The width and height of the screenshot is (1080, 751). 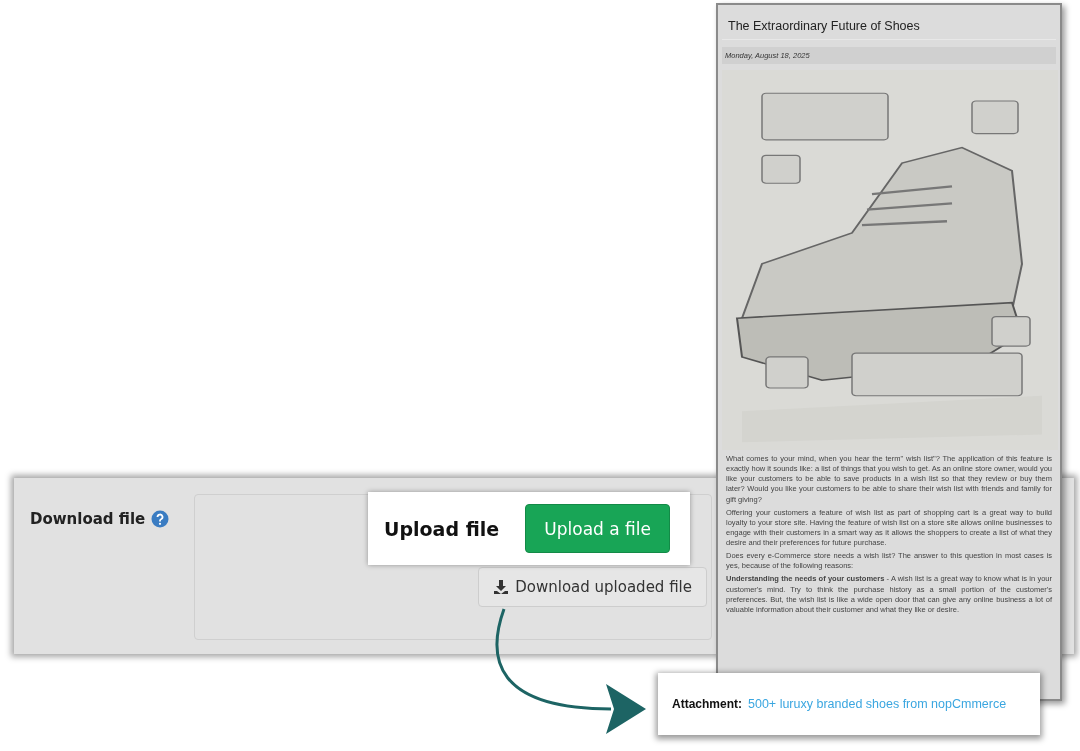 I want to click on upload-button: Upload a file, so click(x=597, y=528).